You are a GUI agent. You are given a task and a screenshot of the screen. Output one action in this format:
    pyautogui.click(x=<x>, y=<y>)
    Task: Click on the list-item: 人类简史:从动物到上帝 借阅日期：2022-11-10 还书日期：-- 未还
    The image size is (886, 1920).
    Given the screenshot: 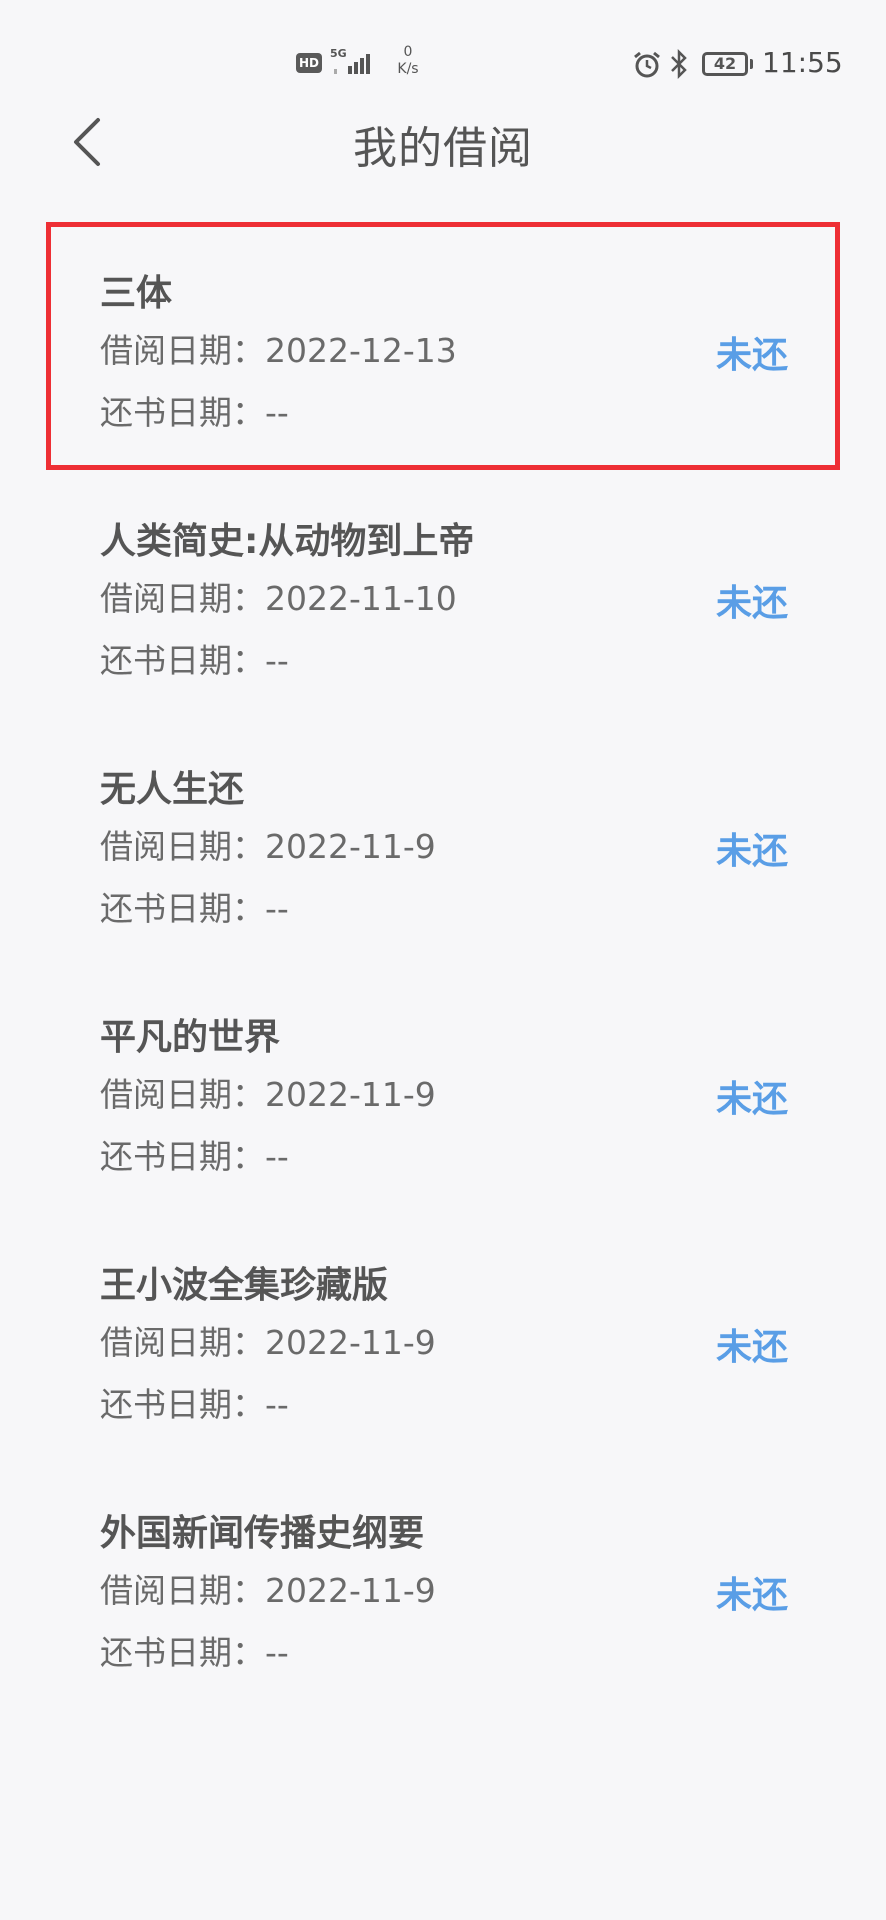 What is the action you would take?
    pyautogui.click(x=443, y=594)
    